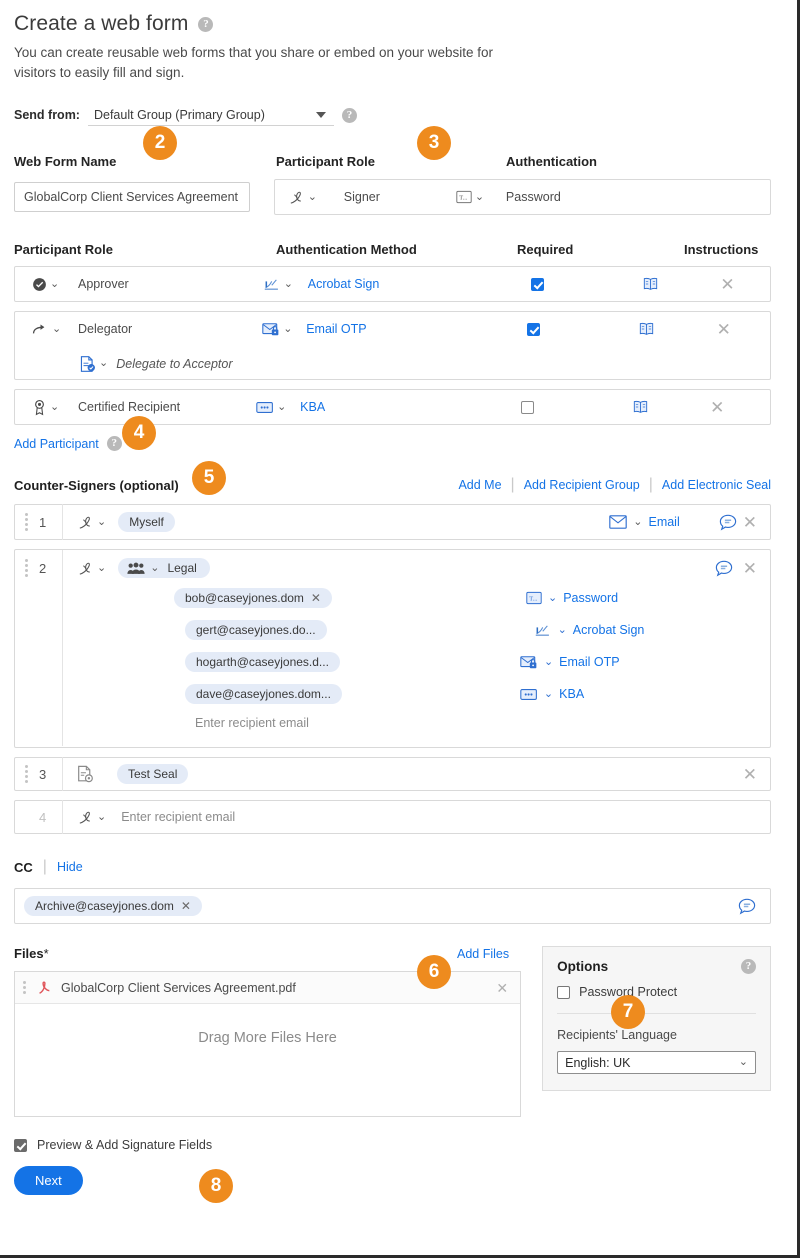  Describe the element at coordinates (618, 522) in the screenshot. I see `email-envelope-icon` at that location.